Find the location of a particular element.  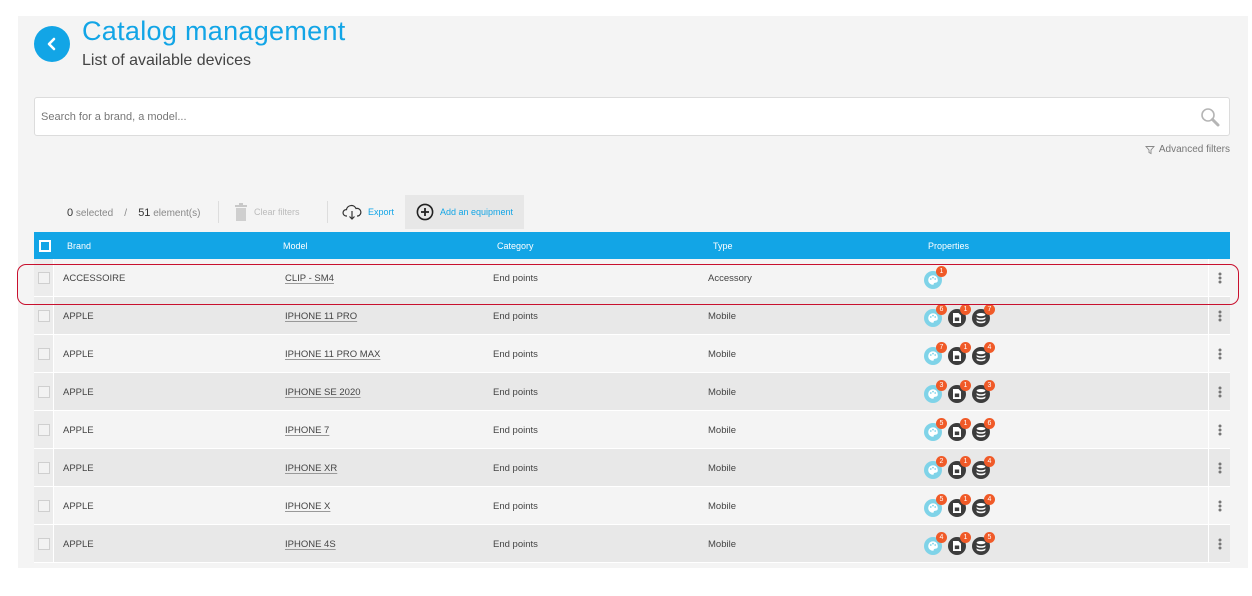

cell-model-link: IPHONE 7 is located at coordinates (307, 430).